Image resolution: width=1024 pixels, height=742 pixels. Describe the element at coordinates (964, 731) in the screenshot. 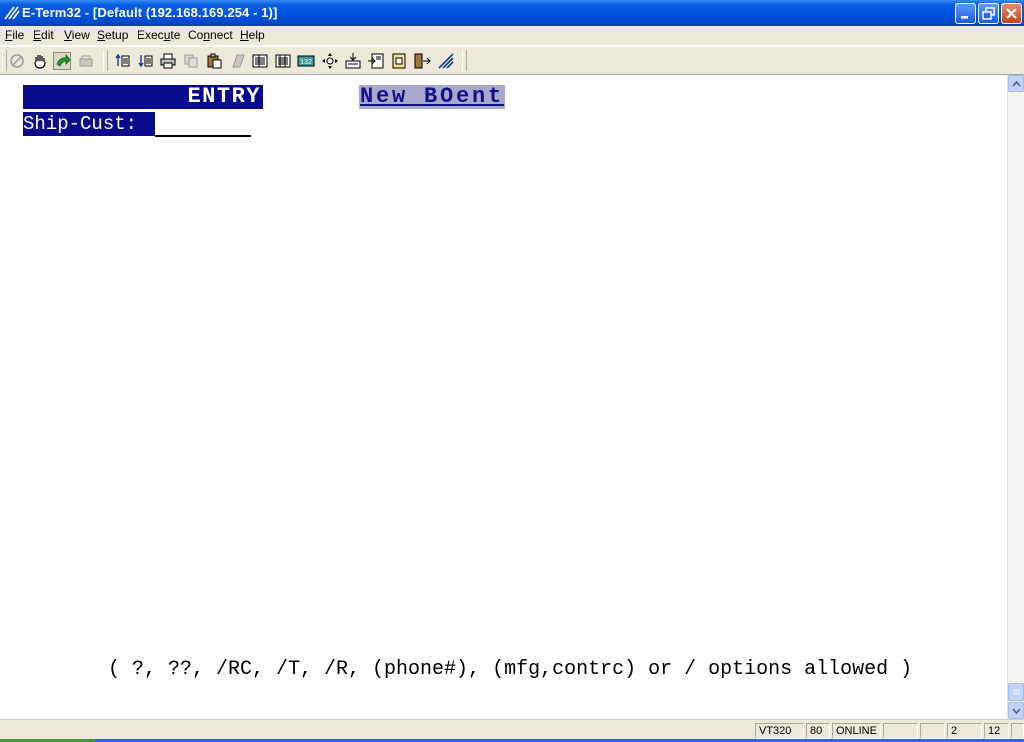

I see `cursor-row-status: 2` at that location.